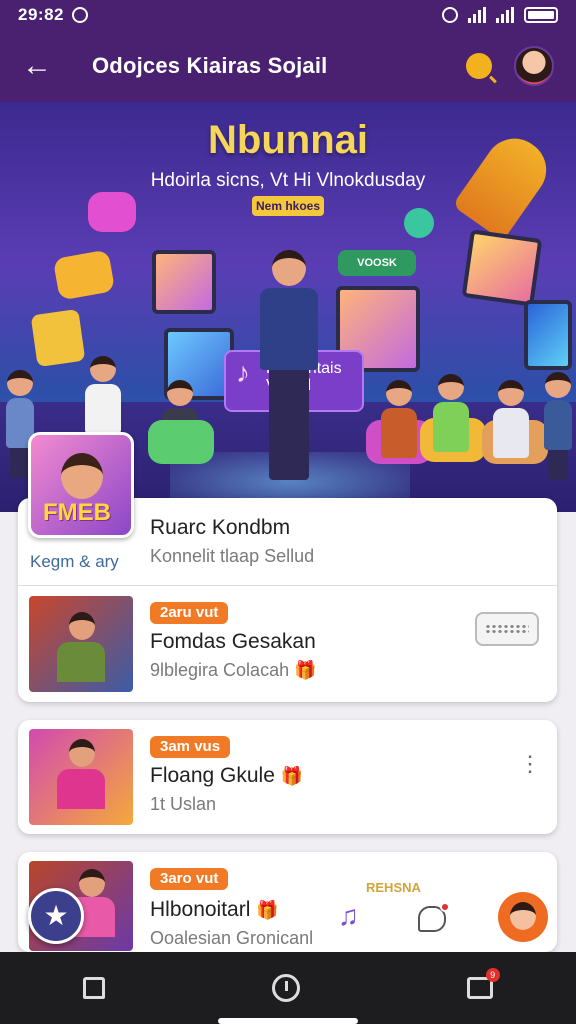 This screenshot has height=1024, width=576. I want to click on featured-caption: Kegm & ary, so click(74, 561).